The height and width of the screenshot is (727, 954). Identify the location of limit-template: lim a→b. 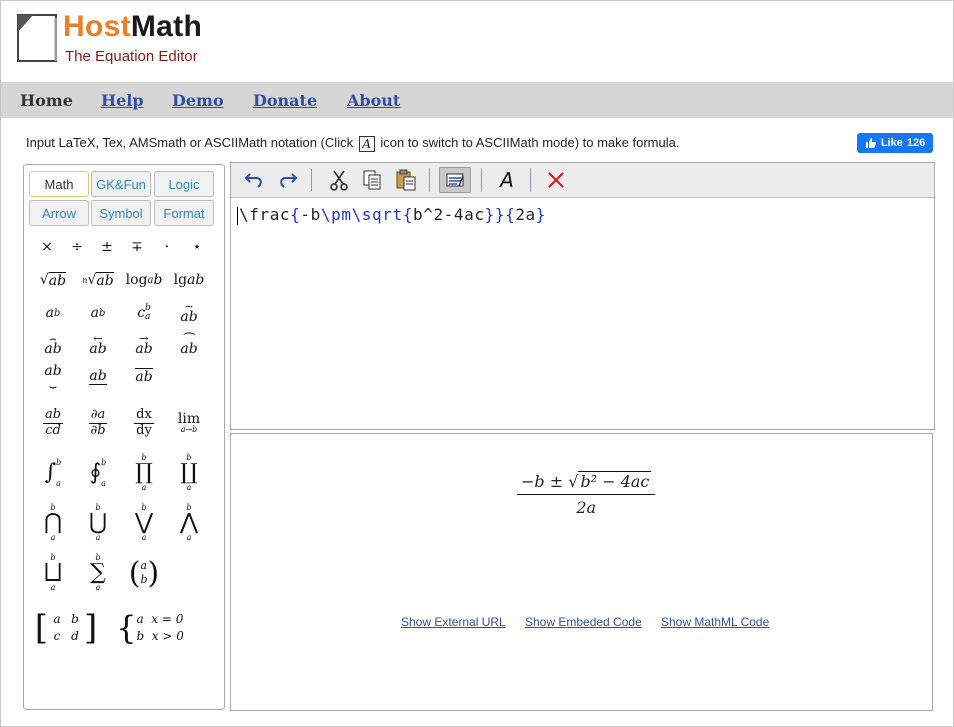
(189, 423).